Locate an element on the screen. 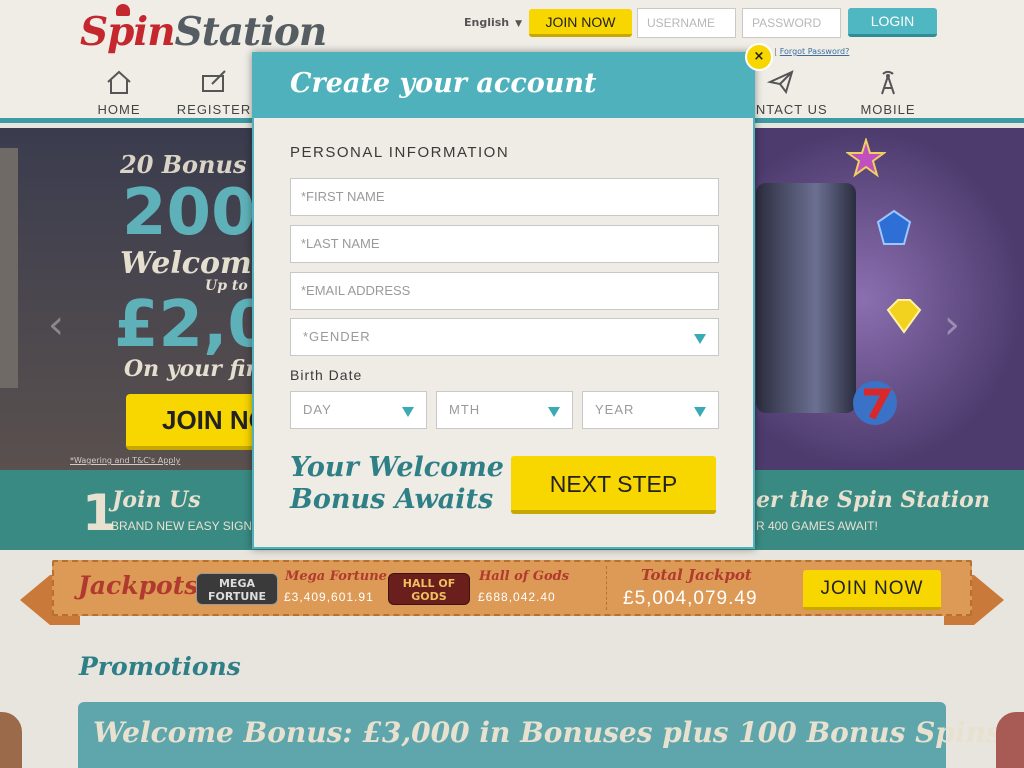  nav-home: HOME is located at coordinates (119, 92).